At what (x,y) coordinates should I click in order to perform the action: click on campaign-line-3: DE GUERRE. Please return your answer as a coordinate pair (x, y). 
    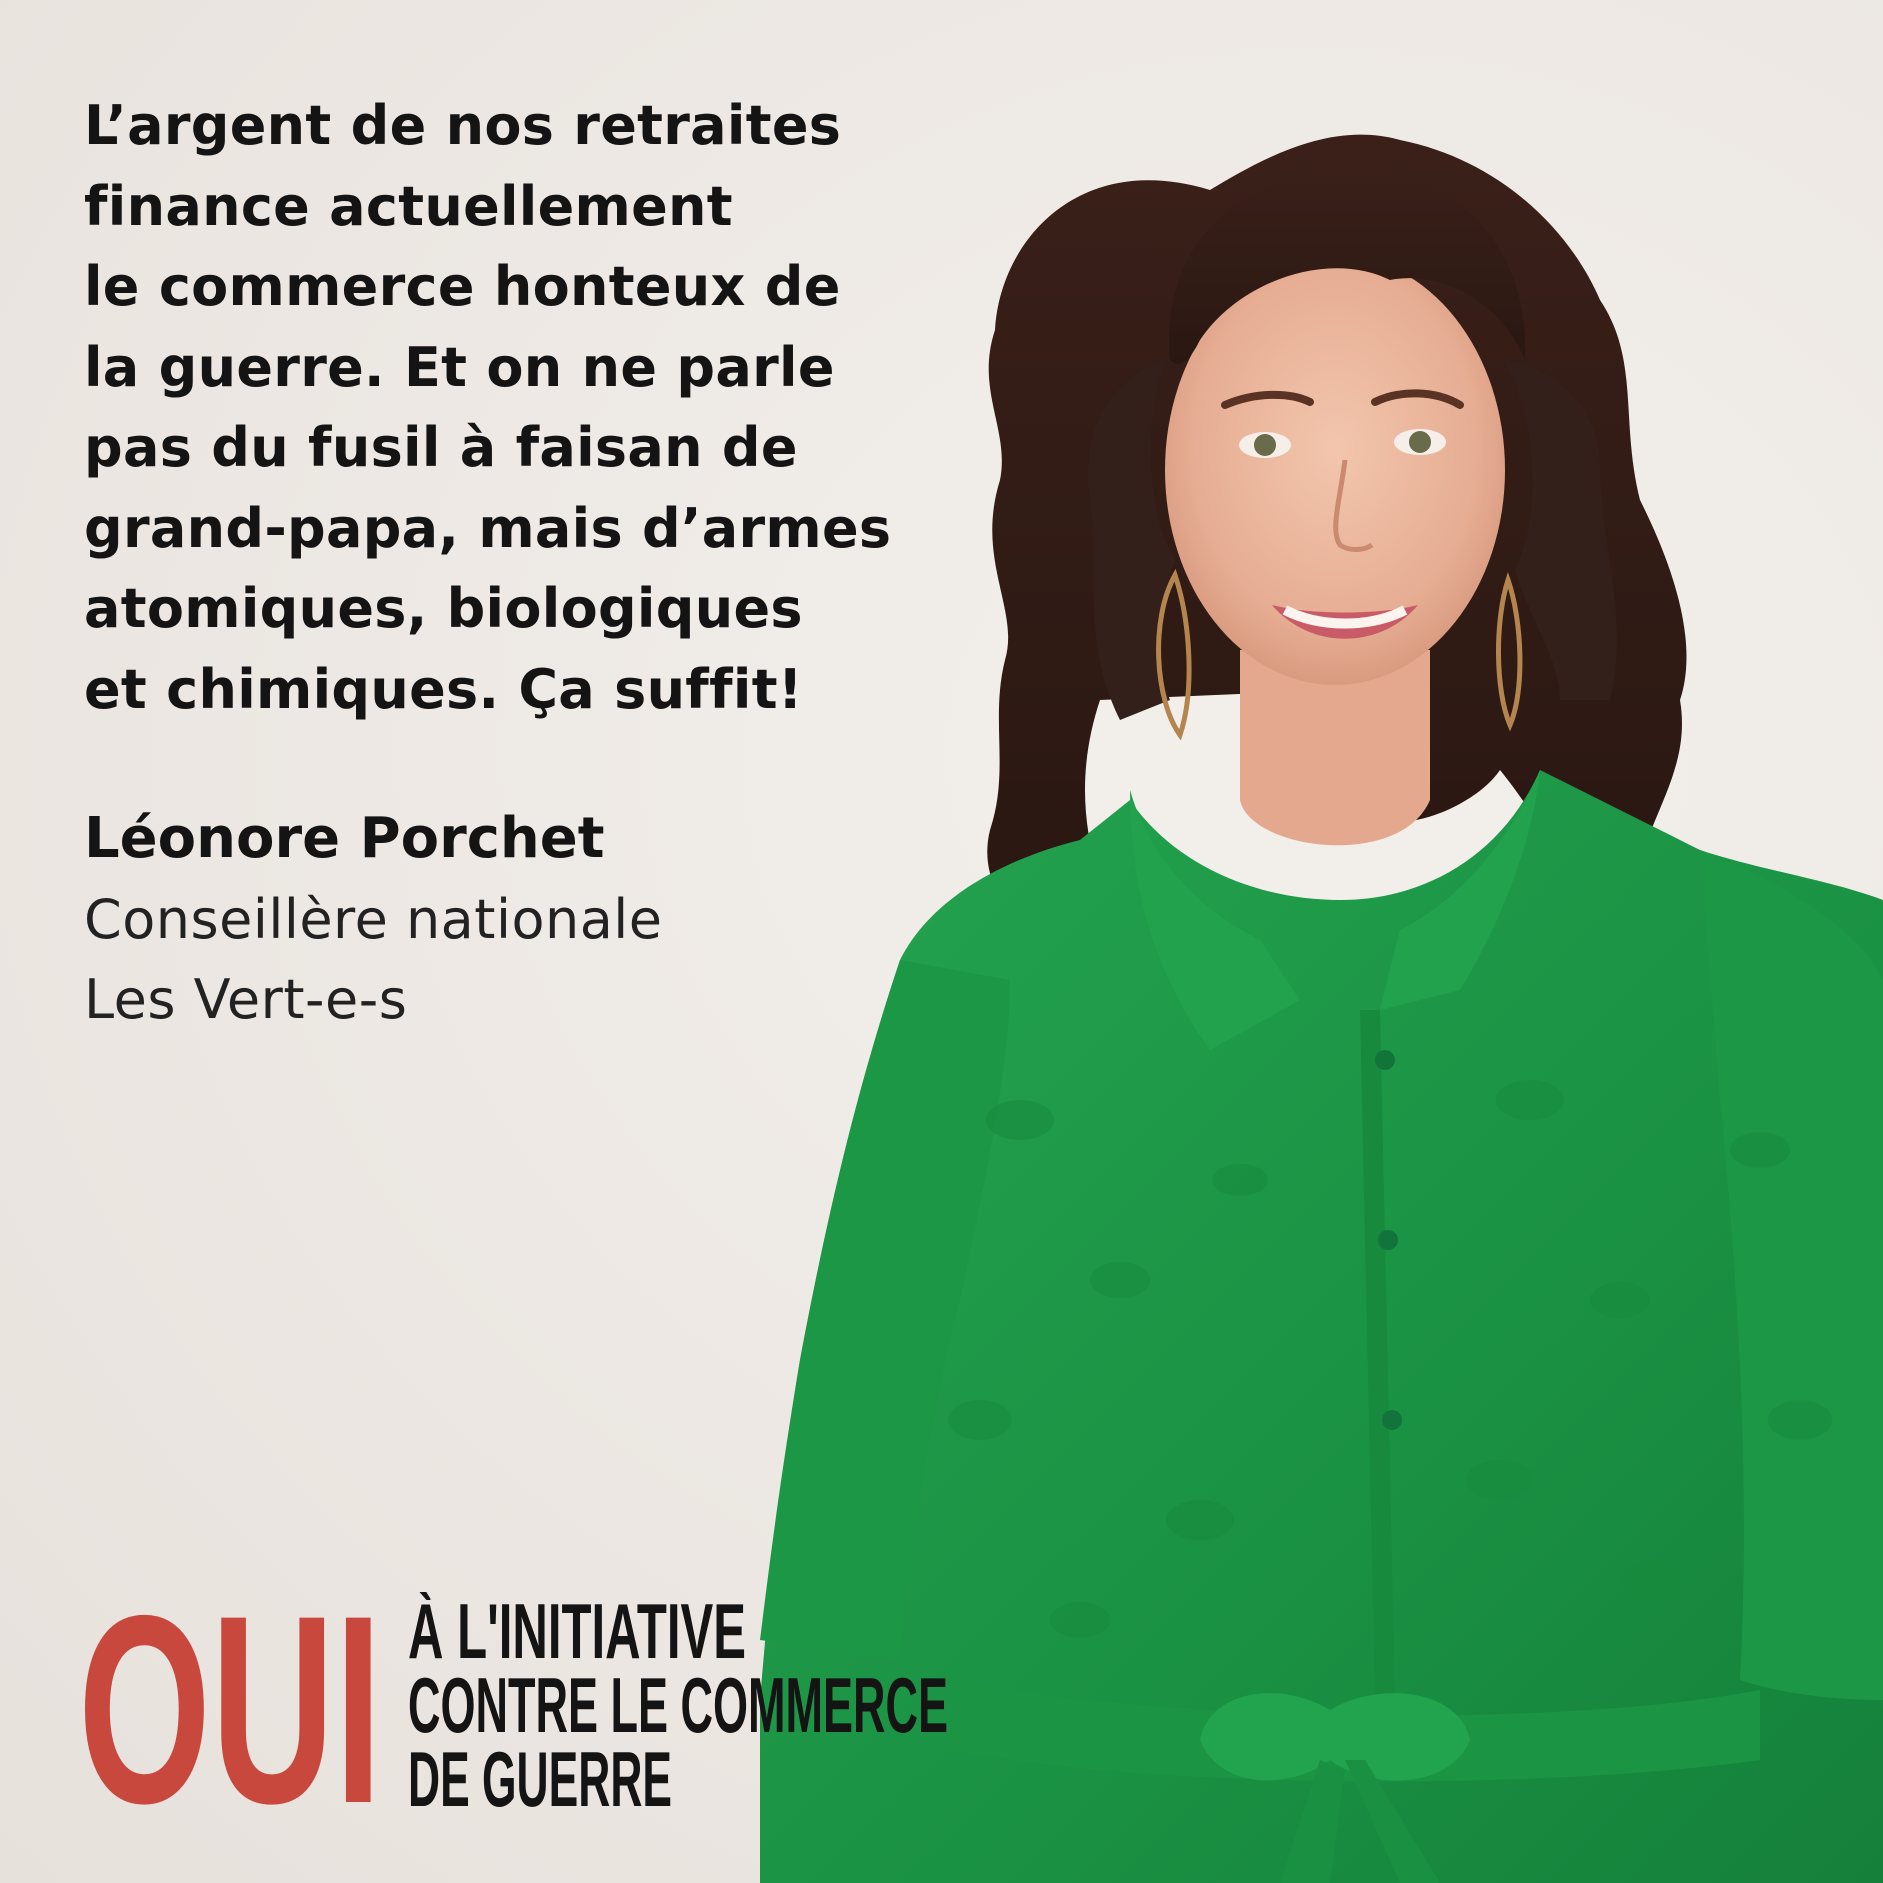
    Looking at the image, I should click on (540, 1773).